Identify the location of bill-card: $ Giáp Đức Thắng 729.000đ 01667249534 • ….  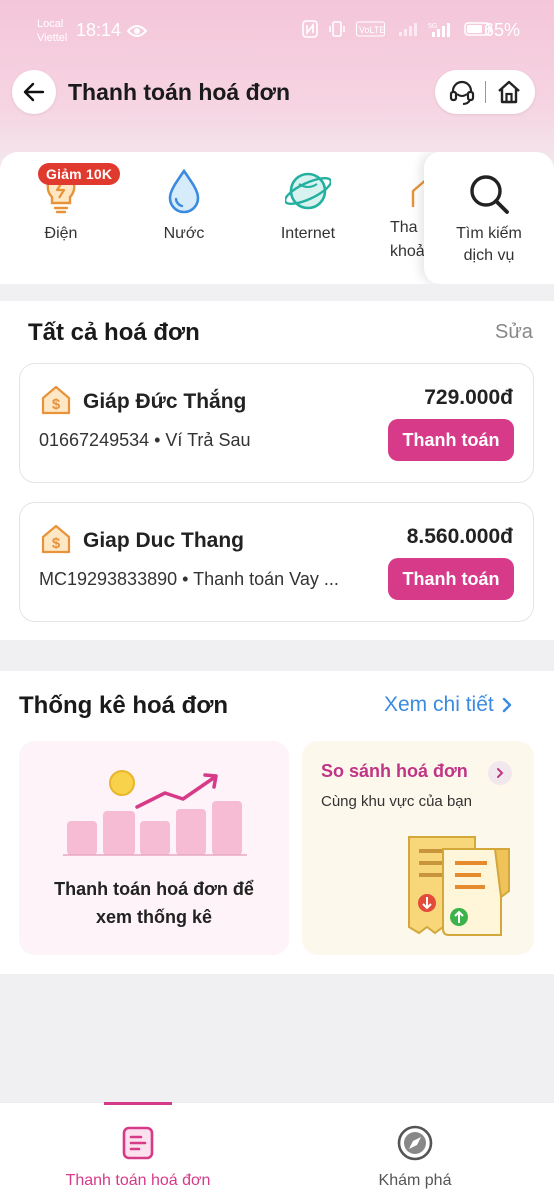
(276, 423).